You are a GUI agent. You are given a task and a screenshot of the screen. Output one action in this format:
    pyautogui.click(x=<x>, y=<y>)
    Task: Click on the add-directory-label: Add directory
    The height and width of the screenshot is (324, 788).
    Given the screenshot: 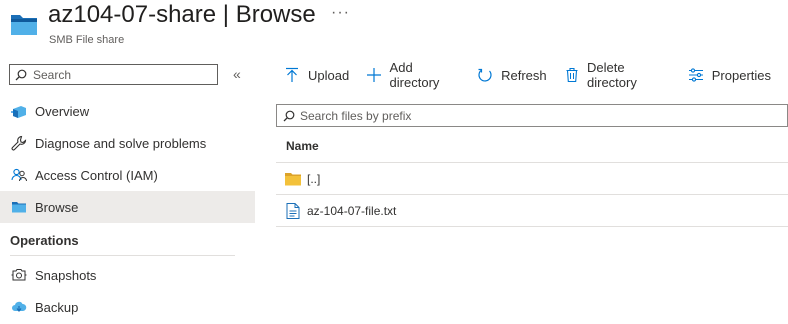 What is the action you would take?
    pyautogui.click(x=414, y=75)
    